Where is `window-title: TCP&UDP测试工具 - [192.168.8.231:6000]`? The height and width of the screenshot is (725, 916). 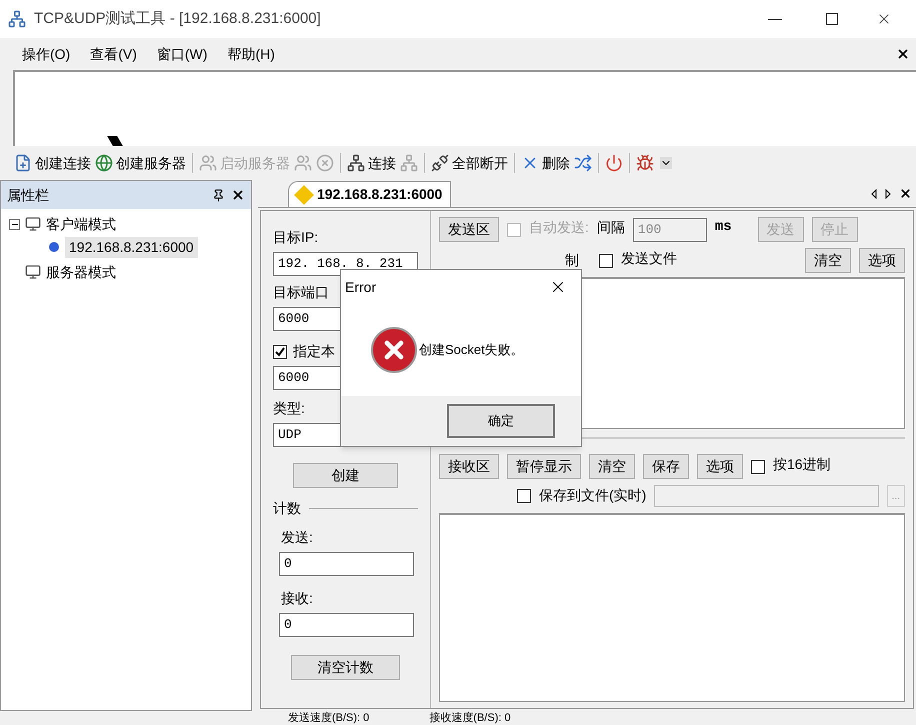
window-title: TCP&UDP测试工具 - [192.168.8.231:6000] is located at coordinates (177, 18).